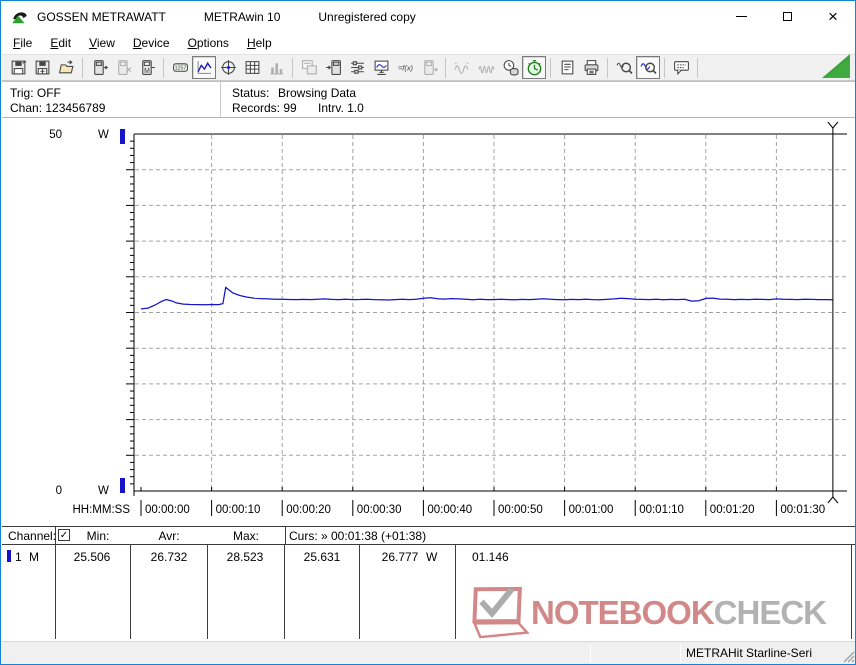 Image resolution: width=856 pixels, height=665 pixels. Describe the element at coordinates (741, 16) in the screenshot. I see `minimize-button` at that location.